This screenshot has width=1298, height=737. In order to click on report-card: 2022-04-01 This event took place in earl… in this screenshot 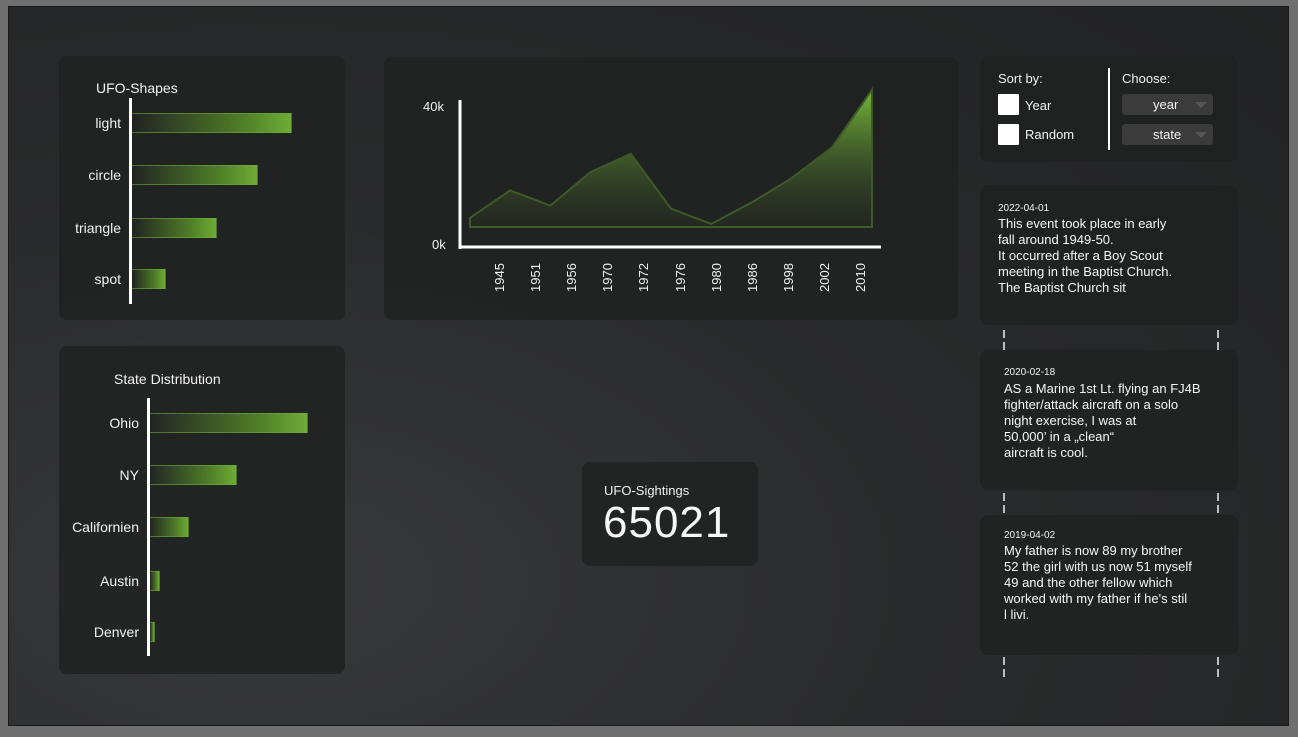, I will do `click(1109, 255)`.